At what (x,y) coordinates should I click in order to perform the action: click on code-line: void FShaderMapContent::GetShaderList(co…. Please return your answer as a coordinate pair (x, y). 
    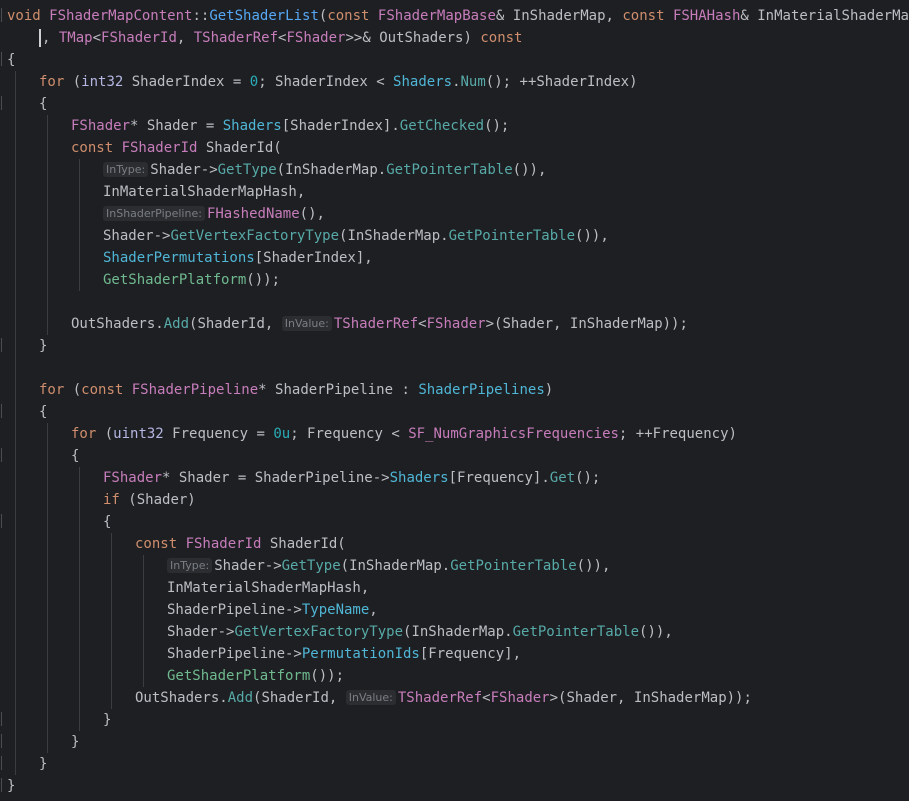
    Looking at the image, I should click on (455, 16).